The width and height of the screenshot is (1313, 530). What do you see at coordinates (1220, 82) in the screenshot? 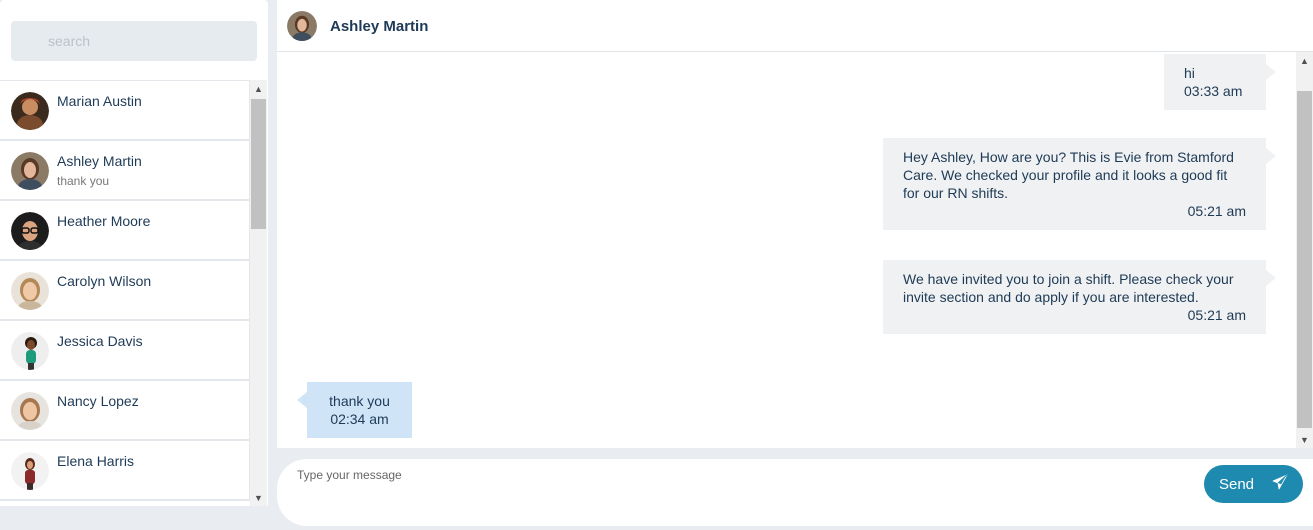
I see `message-bubble-outgoing: hi 03:33 am` at bounding box center [1220, 82].